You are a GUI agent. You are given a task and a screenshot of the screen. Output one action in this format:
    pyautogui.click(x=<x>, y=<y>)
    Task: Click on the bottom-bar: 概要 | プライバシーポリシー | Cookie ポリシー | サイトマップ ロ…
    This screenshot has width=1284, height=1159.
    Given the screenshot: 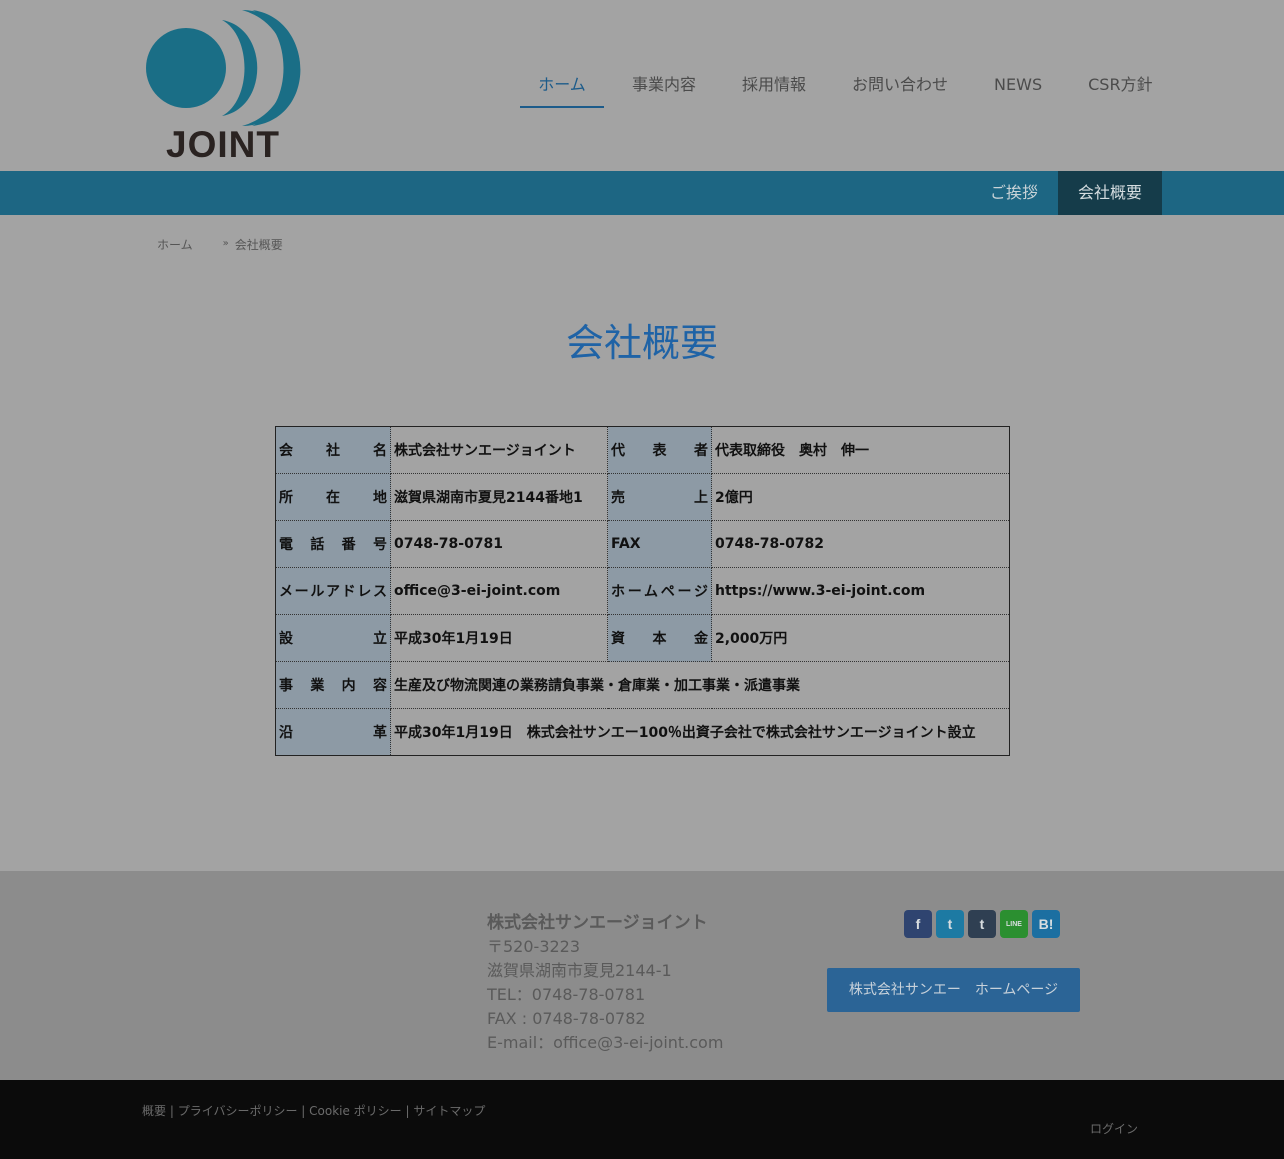 What is the action you would take?
    pyautogui.click(x=642, y=1119)
    